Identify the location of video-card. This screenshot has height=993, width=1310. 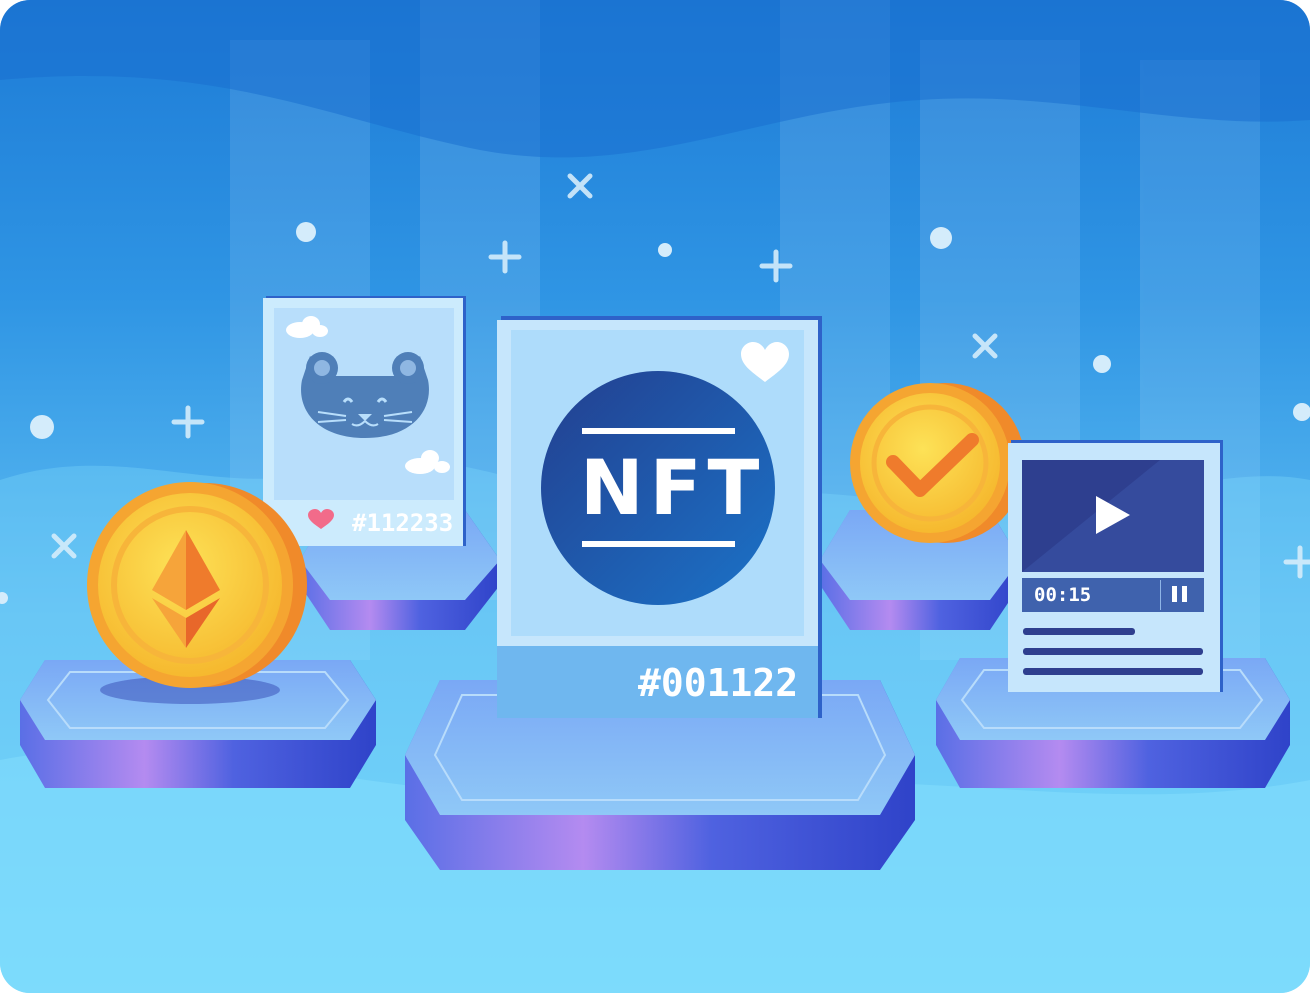
(1115, 566).